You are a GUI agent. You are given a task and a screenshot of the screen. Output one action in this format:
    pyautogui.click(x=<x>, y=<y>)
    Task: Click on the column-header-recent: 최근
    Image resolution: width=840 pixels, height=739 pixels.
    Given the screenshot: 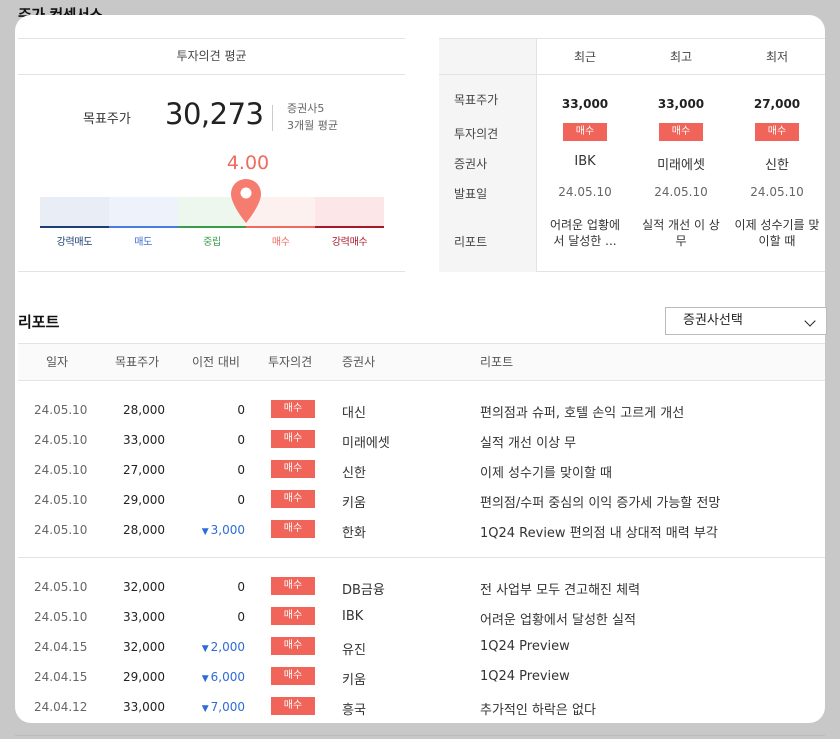 What is the action you would take?
    pyautogui.click(x=585, y=57)
    